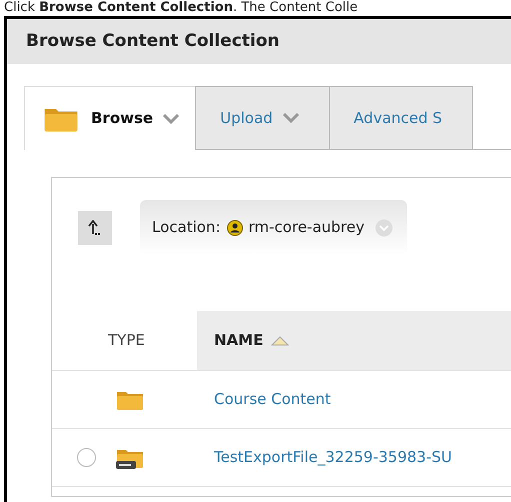 This screenshot has width=511, height=502. I want to click on tab: Upload, so click(262, 117).